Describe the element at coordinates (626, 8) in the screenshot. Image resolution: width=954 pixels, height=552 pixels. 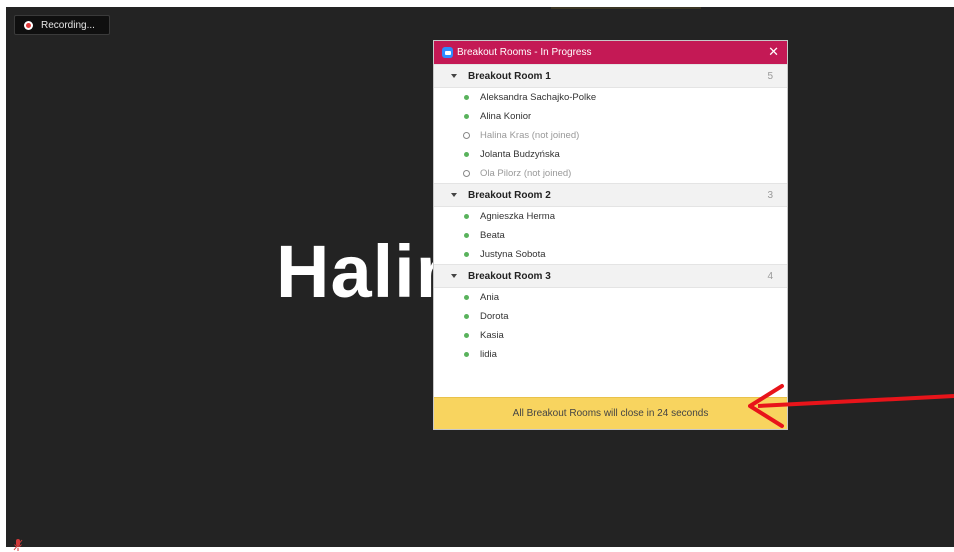
I see `top-glint` at that location.